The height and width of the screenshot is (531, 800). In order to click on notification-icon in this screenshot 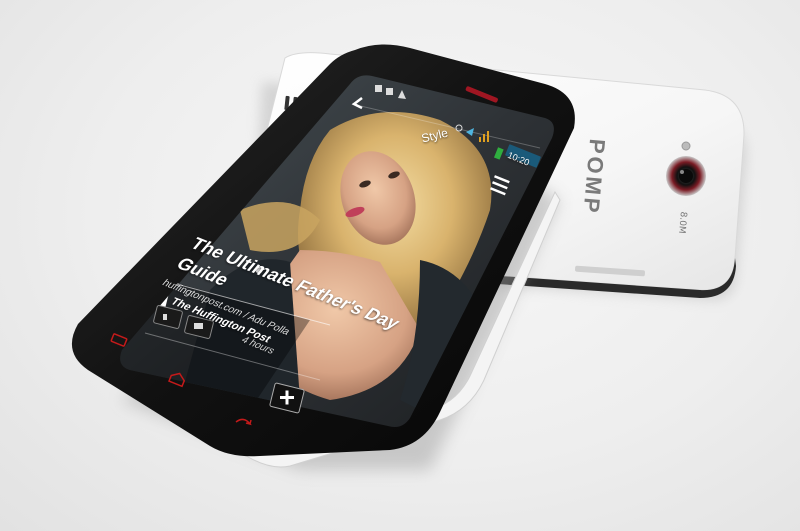, I will do `click(378, 88)`.